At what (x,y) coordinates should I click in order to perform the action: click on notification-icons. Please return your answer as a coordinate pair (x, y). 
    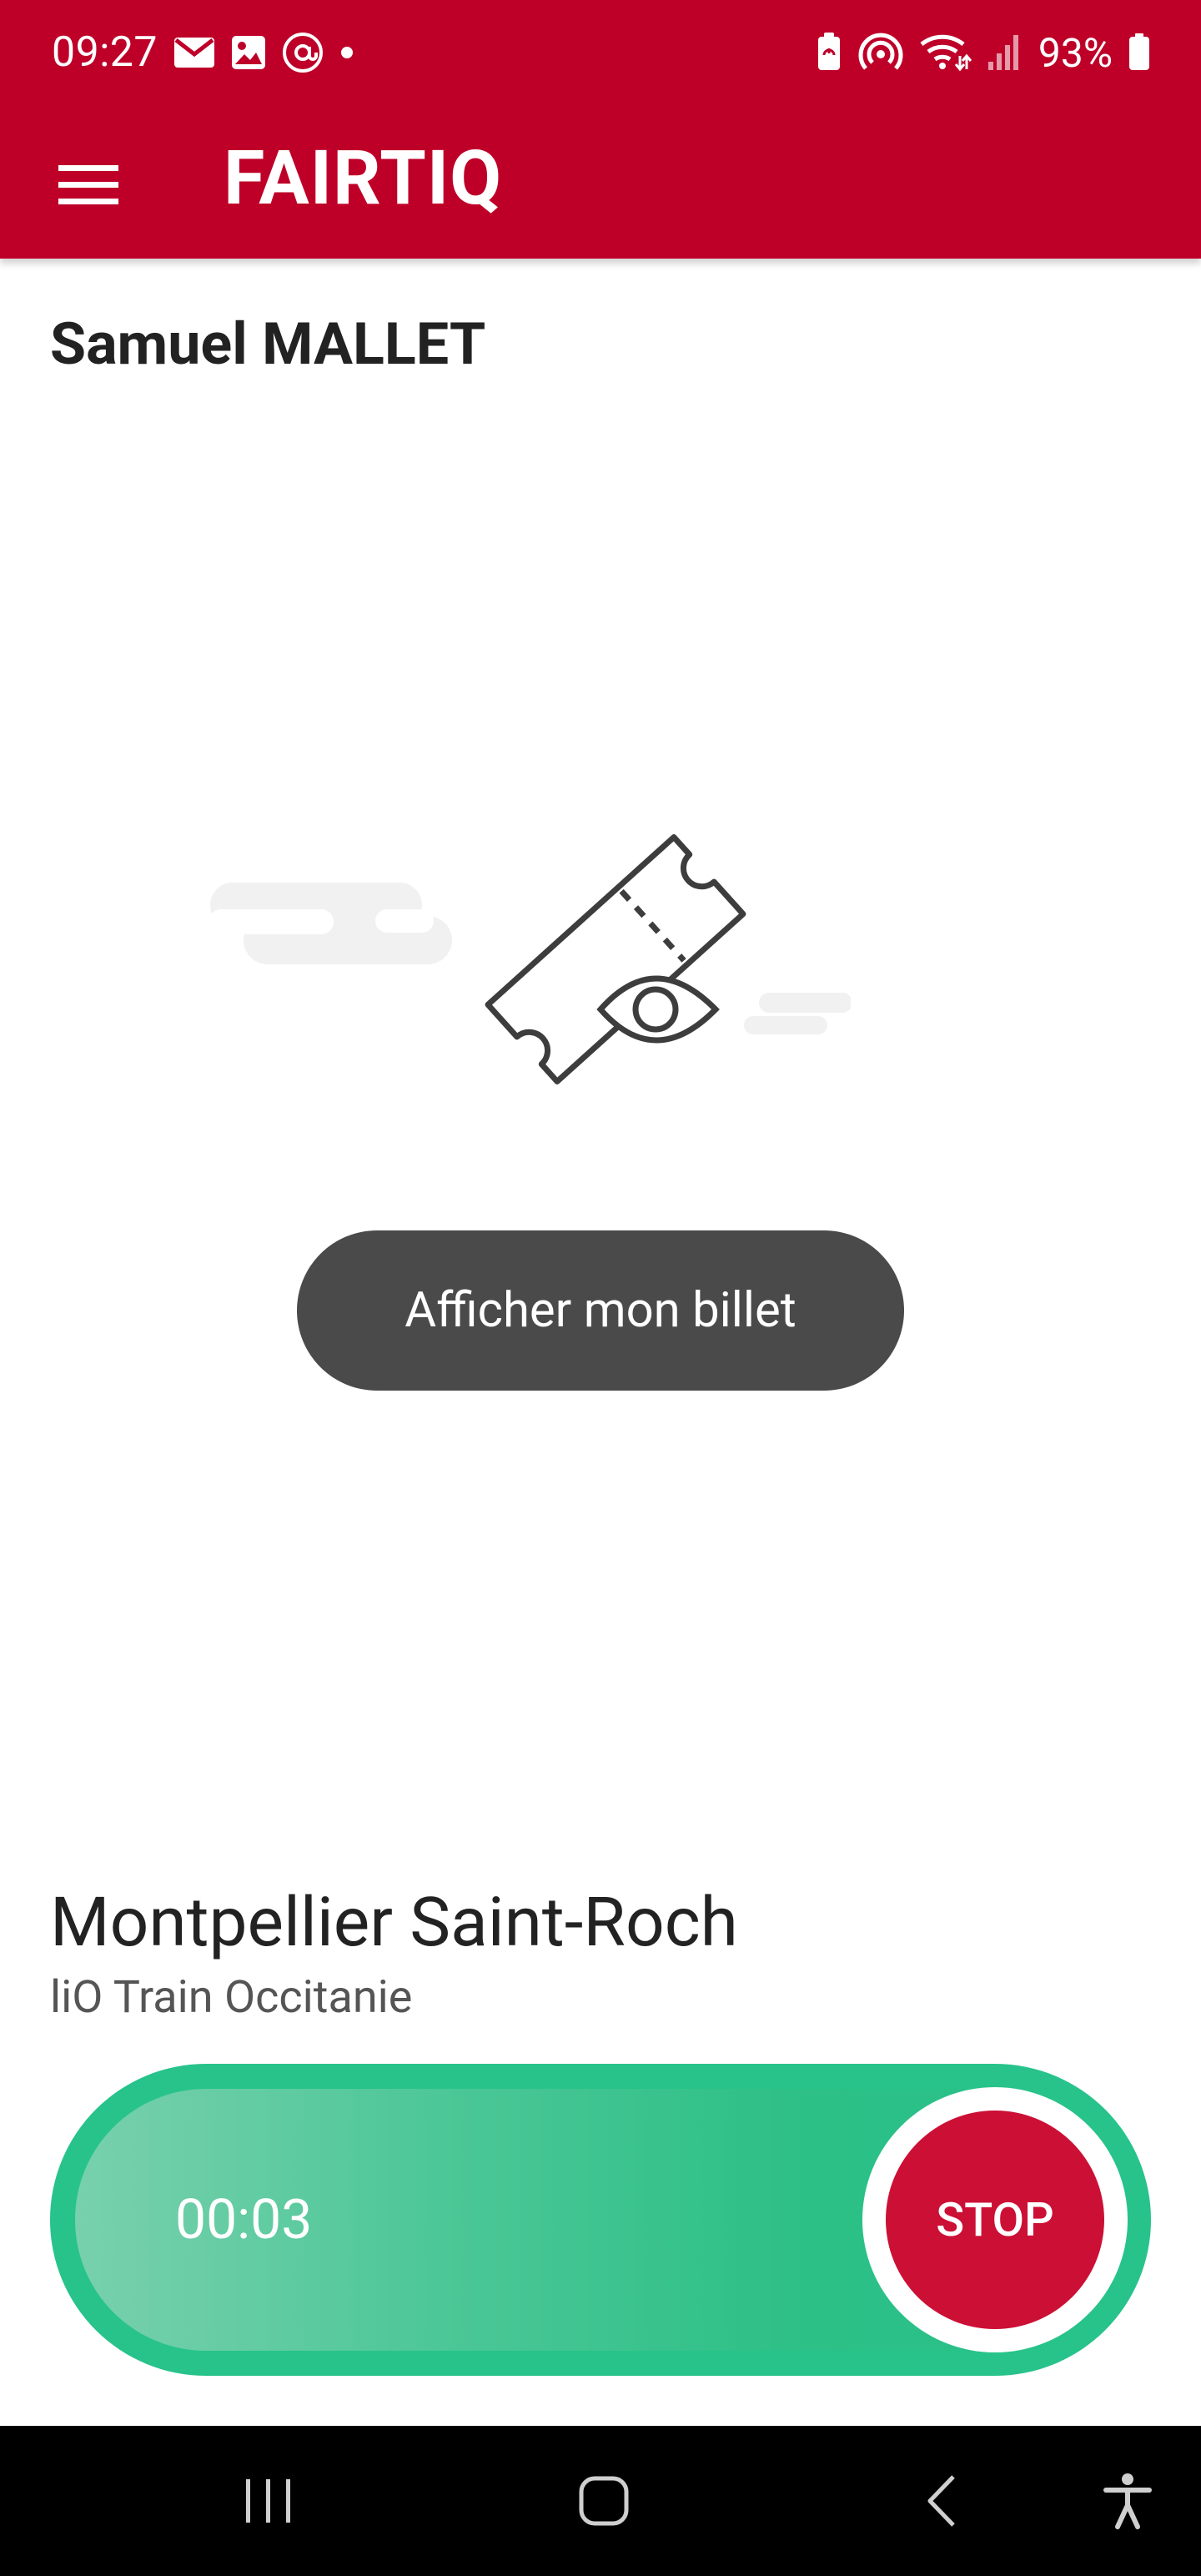
    Looking at the image, I should click on (264, 54).